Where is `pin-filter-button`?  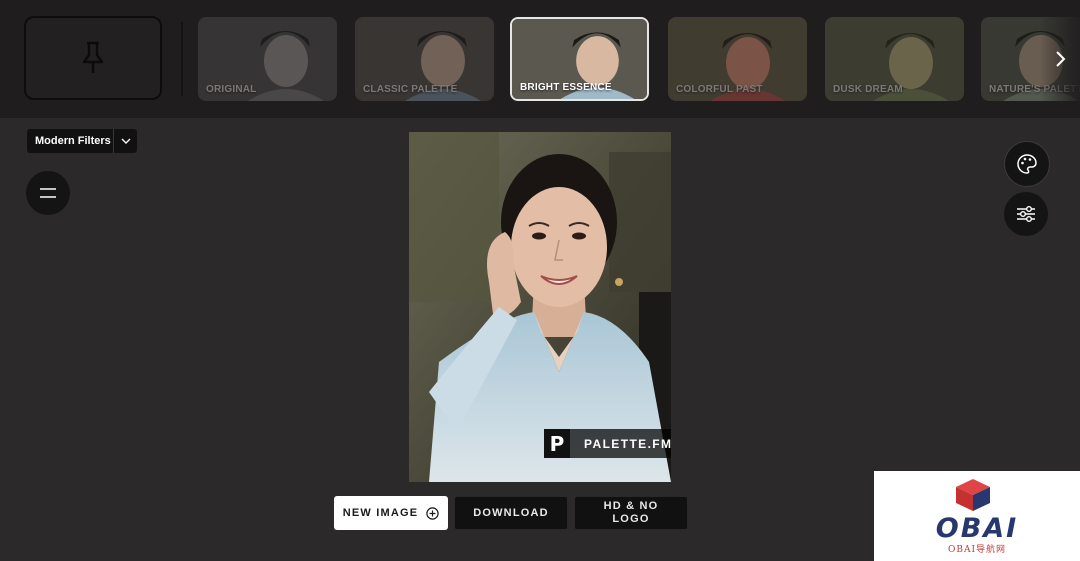
pin-filter-button is located at coordinates (93, 58).